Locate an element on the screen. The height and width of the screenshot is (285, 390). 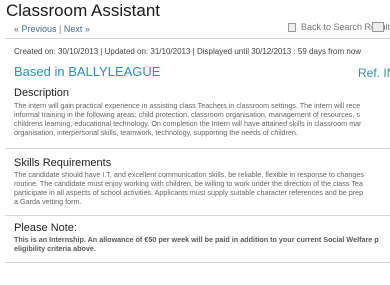
pager-nav: « Previous | Next » is located at coordinates (52, 29).